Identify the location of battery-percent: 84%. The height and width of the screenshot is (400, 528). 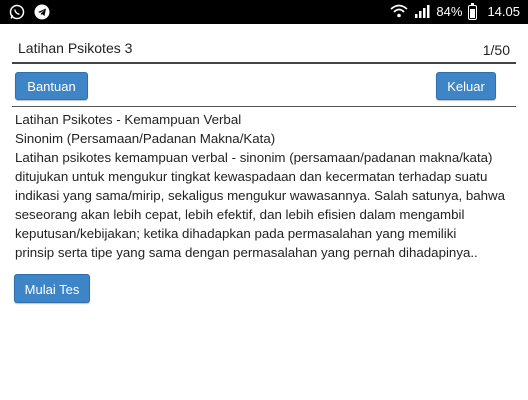
(449, 11).